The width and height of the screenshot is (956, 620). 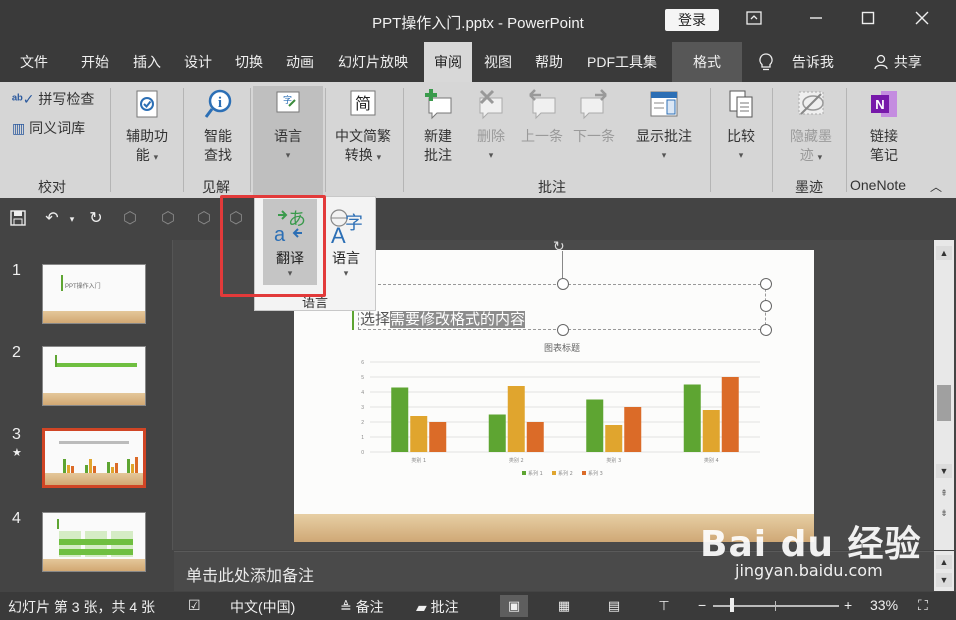 What do you see at coordinates (438, 136) in the screenshot?
I see `new-comment-label-1: 新建` at bounding box center [438, 136].